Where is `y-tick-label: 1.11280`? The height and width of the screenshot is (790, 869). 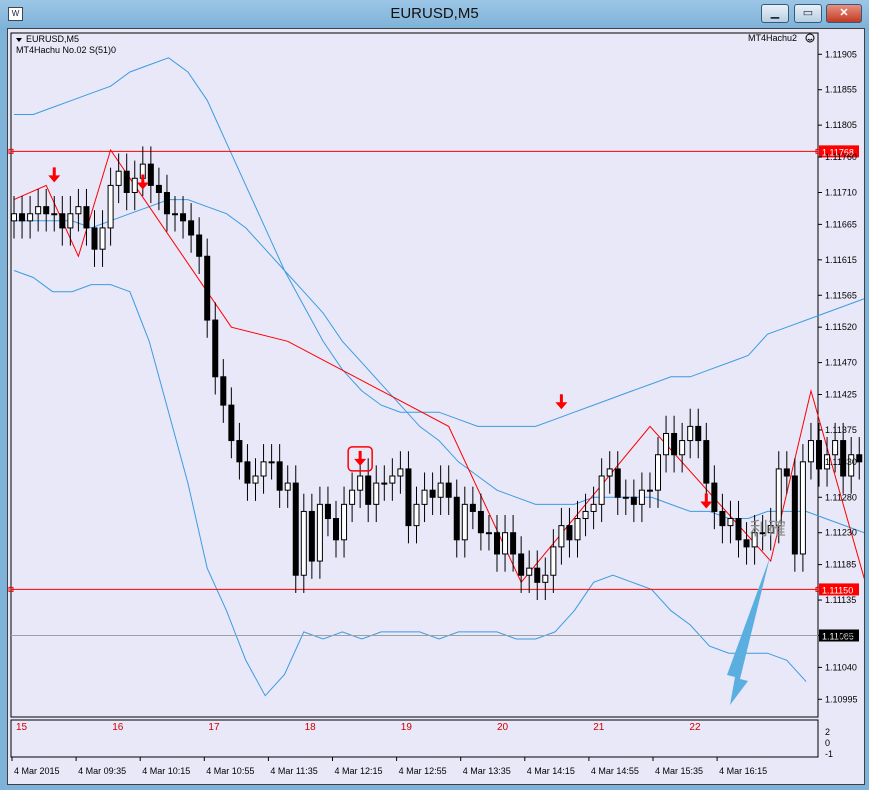
y-tick-label: 1.11280 is located at coordinates (841, 497).